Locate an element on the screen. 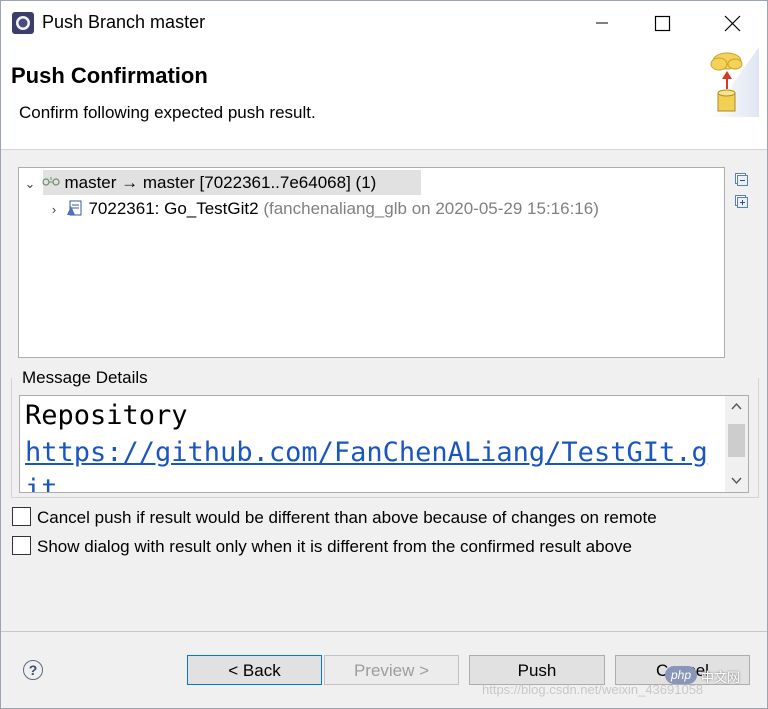  chevron-down-icon: ⌄ is located at coordinates (30, 184).